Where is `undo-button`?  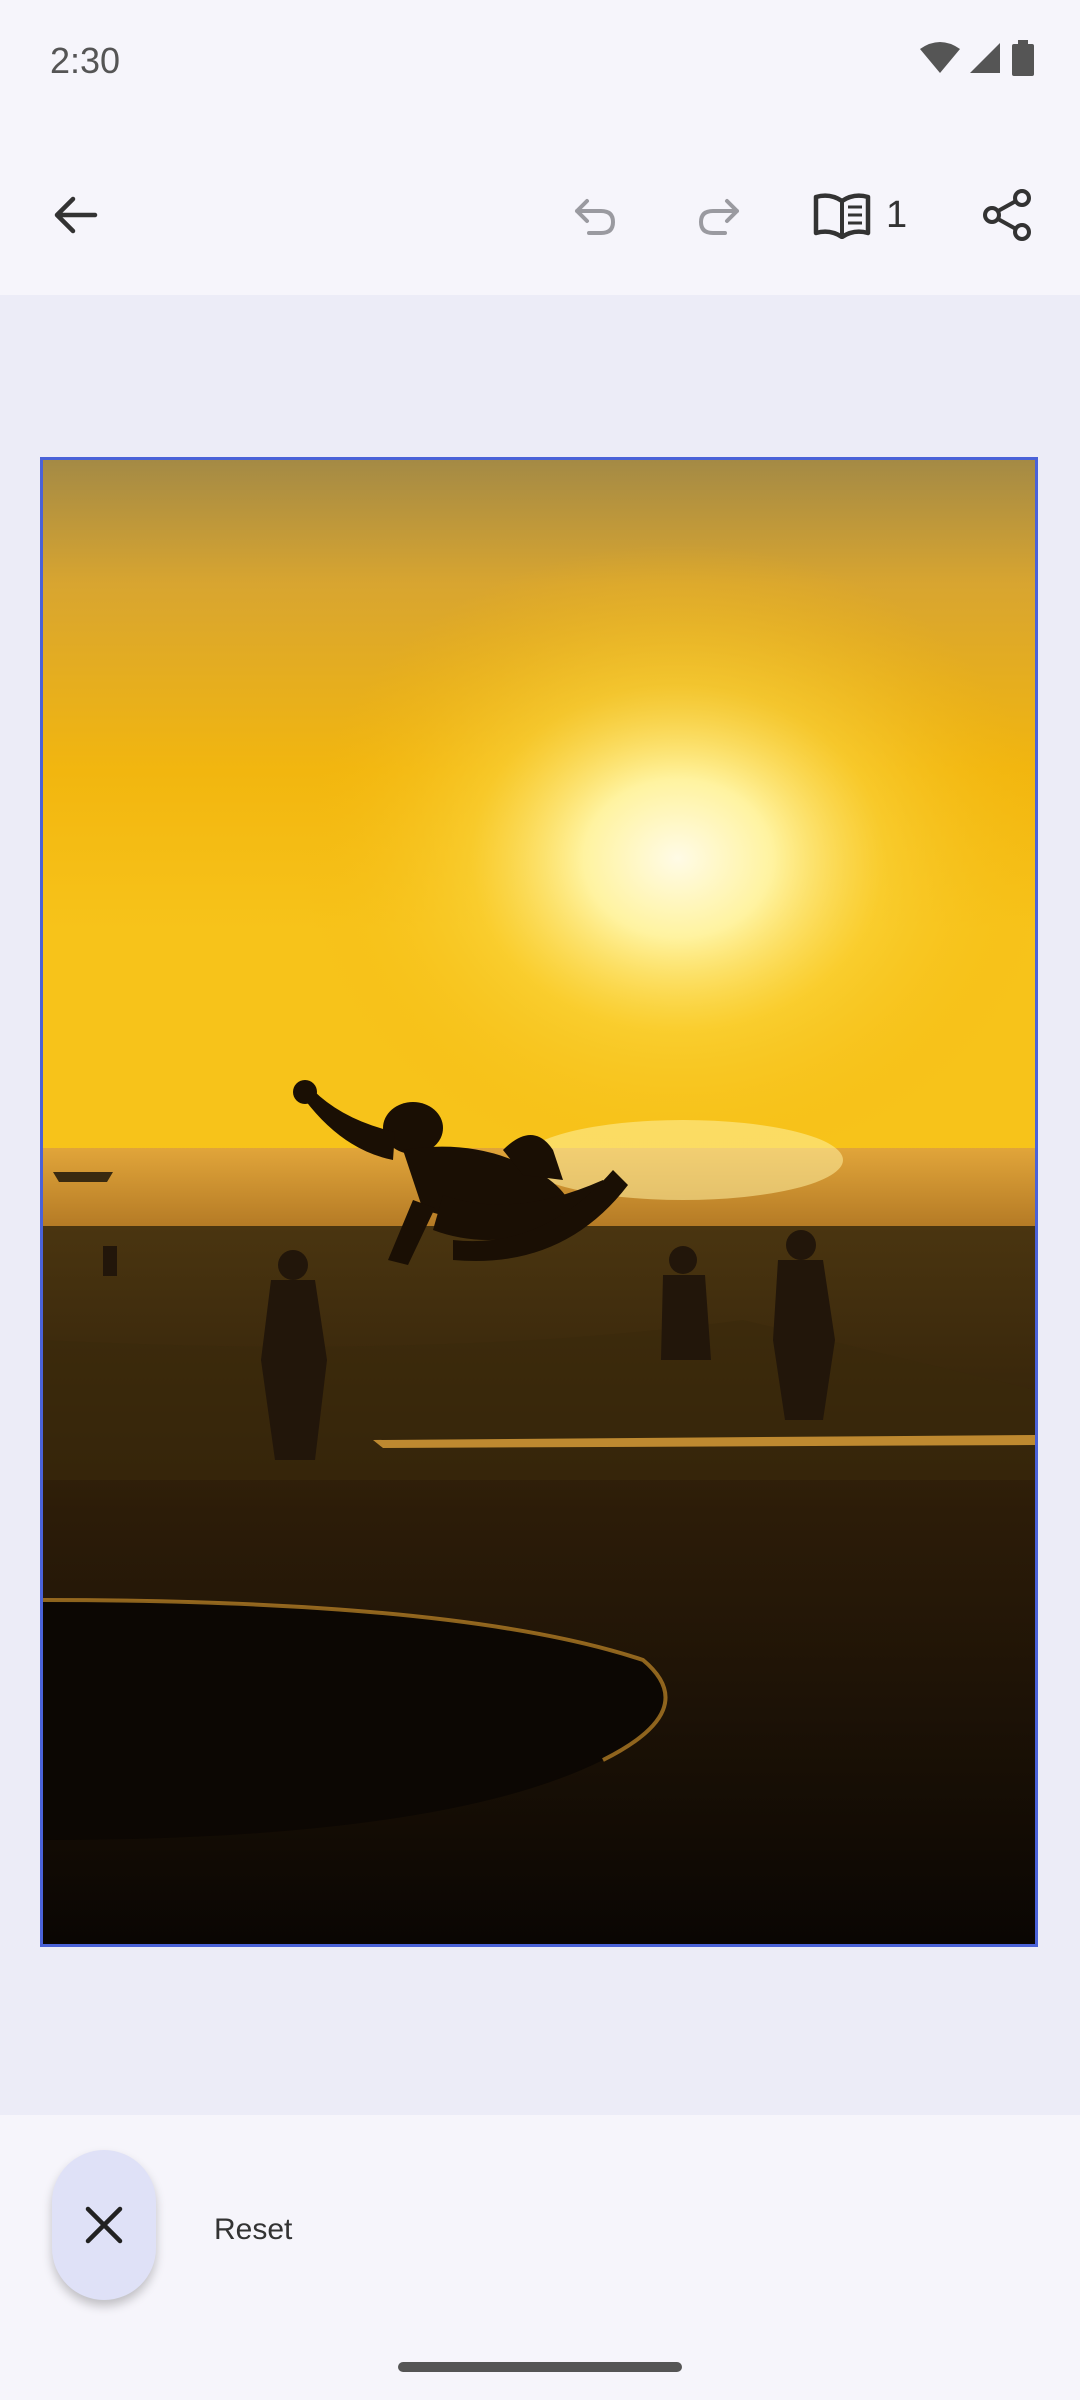 undo-button is located at coordinates (595, 215).